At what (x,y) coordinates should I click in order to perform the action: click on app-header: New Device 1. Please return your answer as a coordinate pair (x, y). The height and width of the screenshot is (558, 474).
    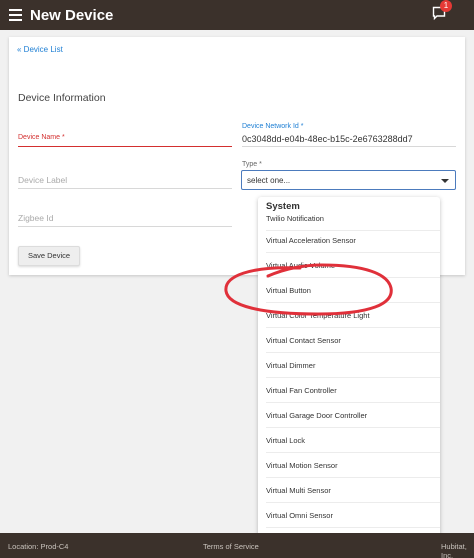
    Looking at the image, I should click on (237, 15).